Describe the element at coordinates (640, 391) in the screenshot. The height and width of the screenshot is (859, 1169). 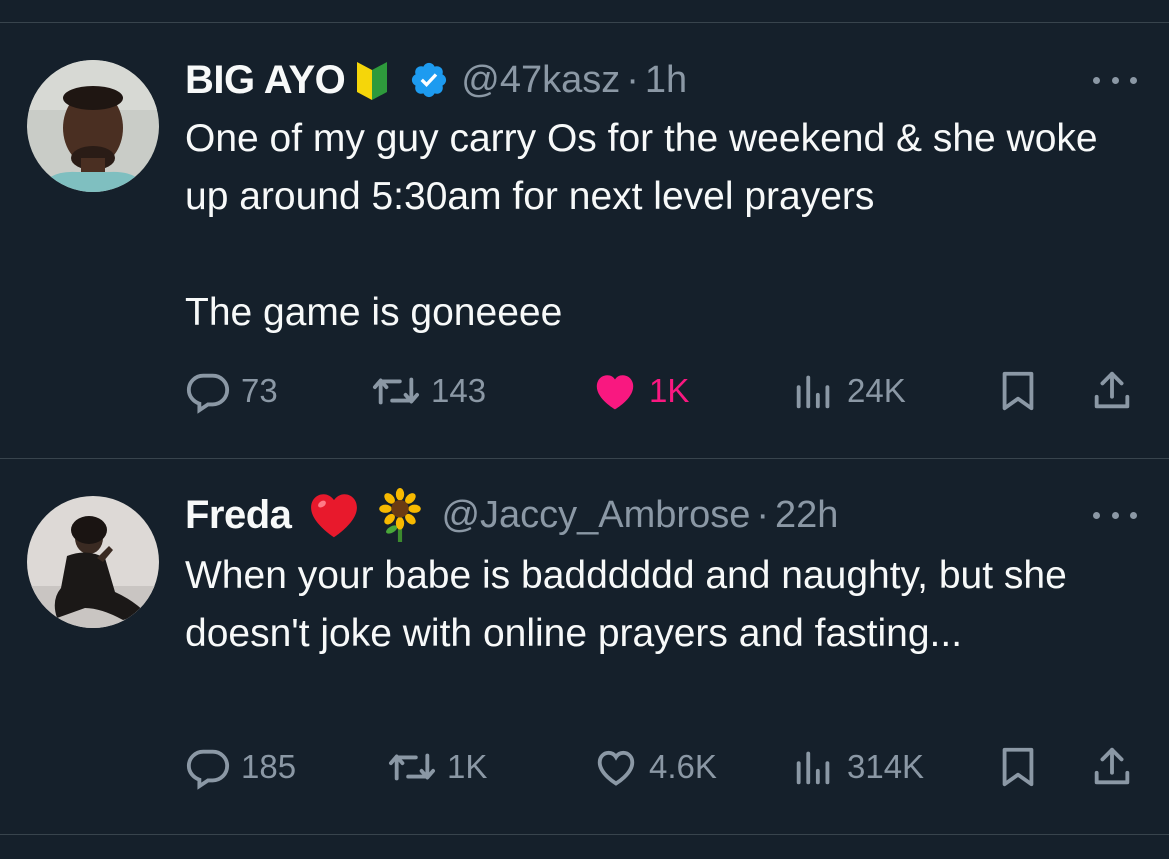
I see `like-button: 1K` at that location.